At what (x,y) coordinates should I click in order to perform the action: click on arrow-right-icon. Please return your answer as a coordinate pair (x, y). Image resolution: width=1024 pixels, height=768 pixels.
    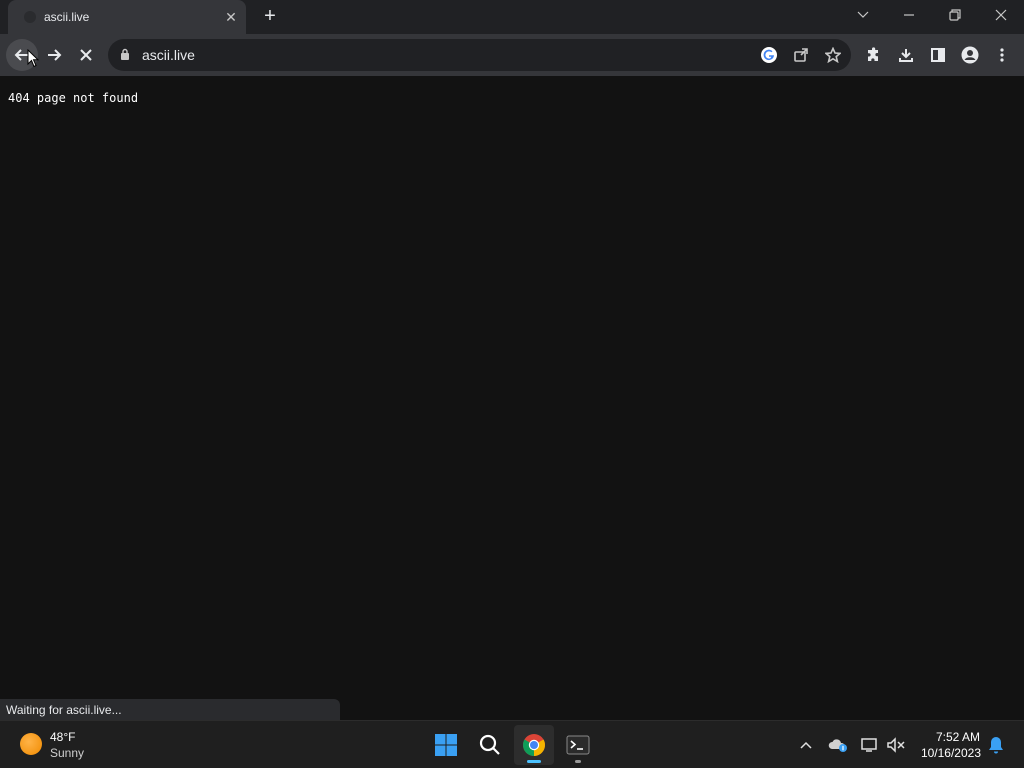
    Looking at the image, I should click on (55, 55).